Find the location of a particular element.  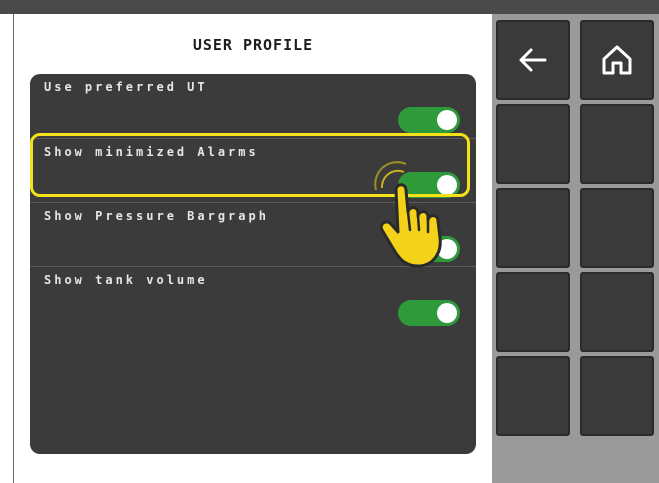

home-button is located at coordinates (617, 60).